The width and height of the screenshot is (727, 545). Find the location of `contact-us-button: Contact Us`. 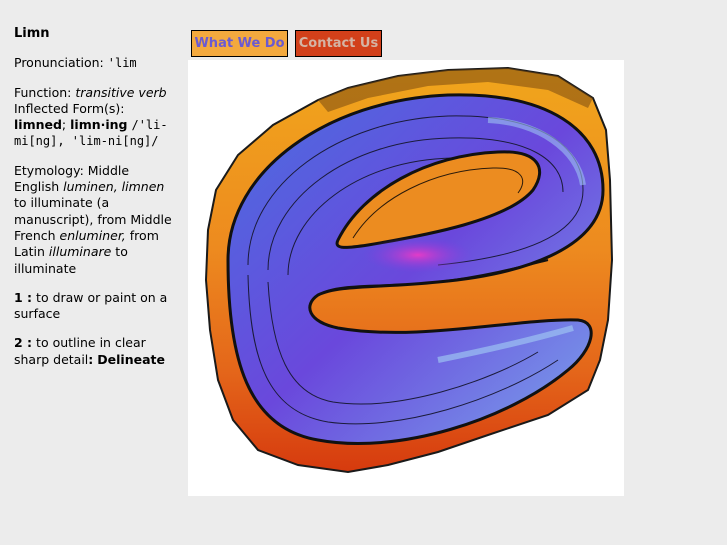

contact-us-button: Contact Us is located at coordinates (338, 43).